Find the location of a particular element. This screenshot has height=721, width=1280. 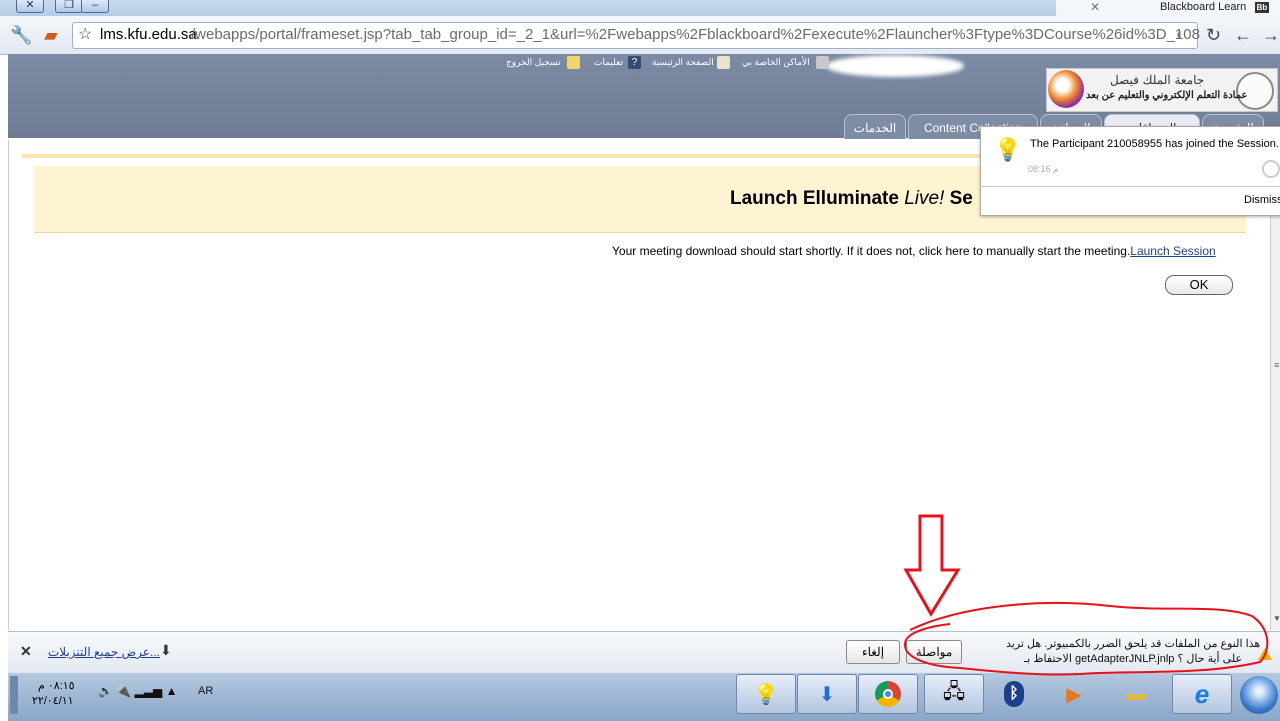

back-icon: ← is located at coordinates (1243, 35).